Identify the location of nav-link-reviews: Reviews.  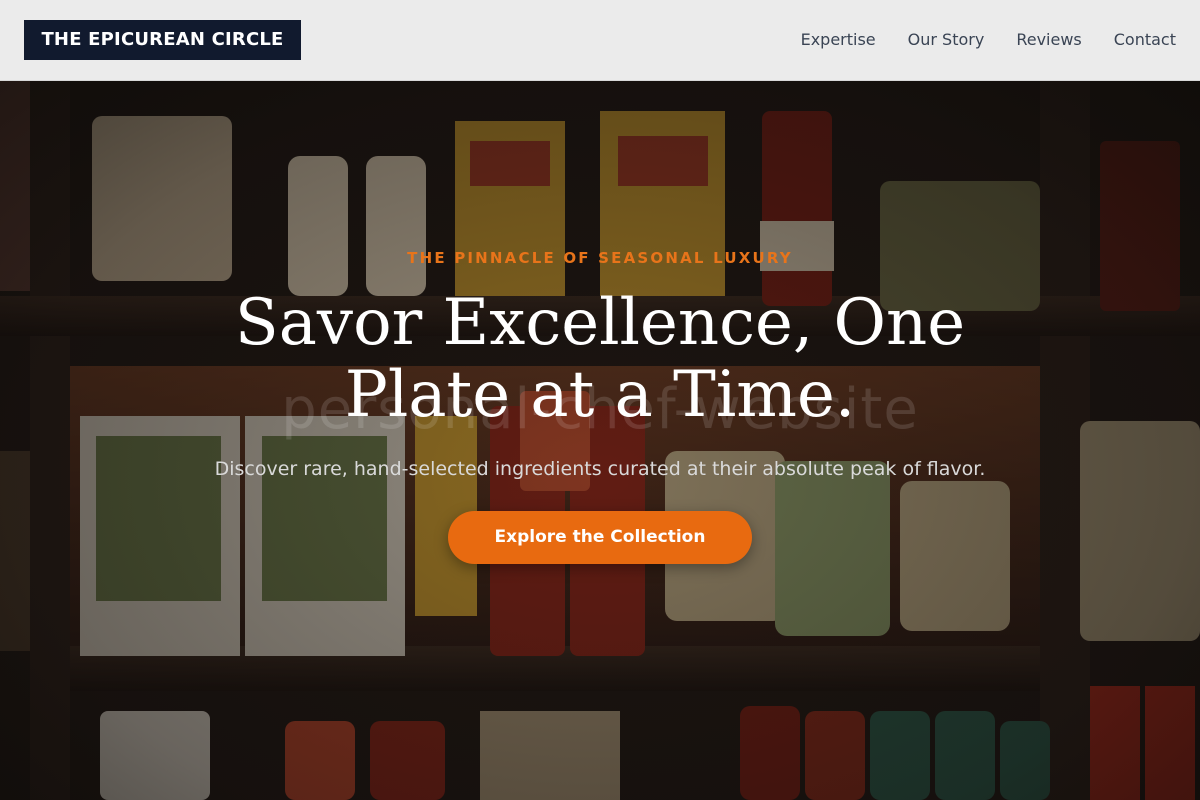
(1048, 40).